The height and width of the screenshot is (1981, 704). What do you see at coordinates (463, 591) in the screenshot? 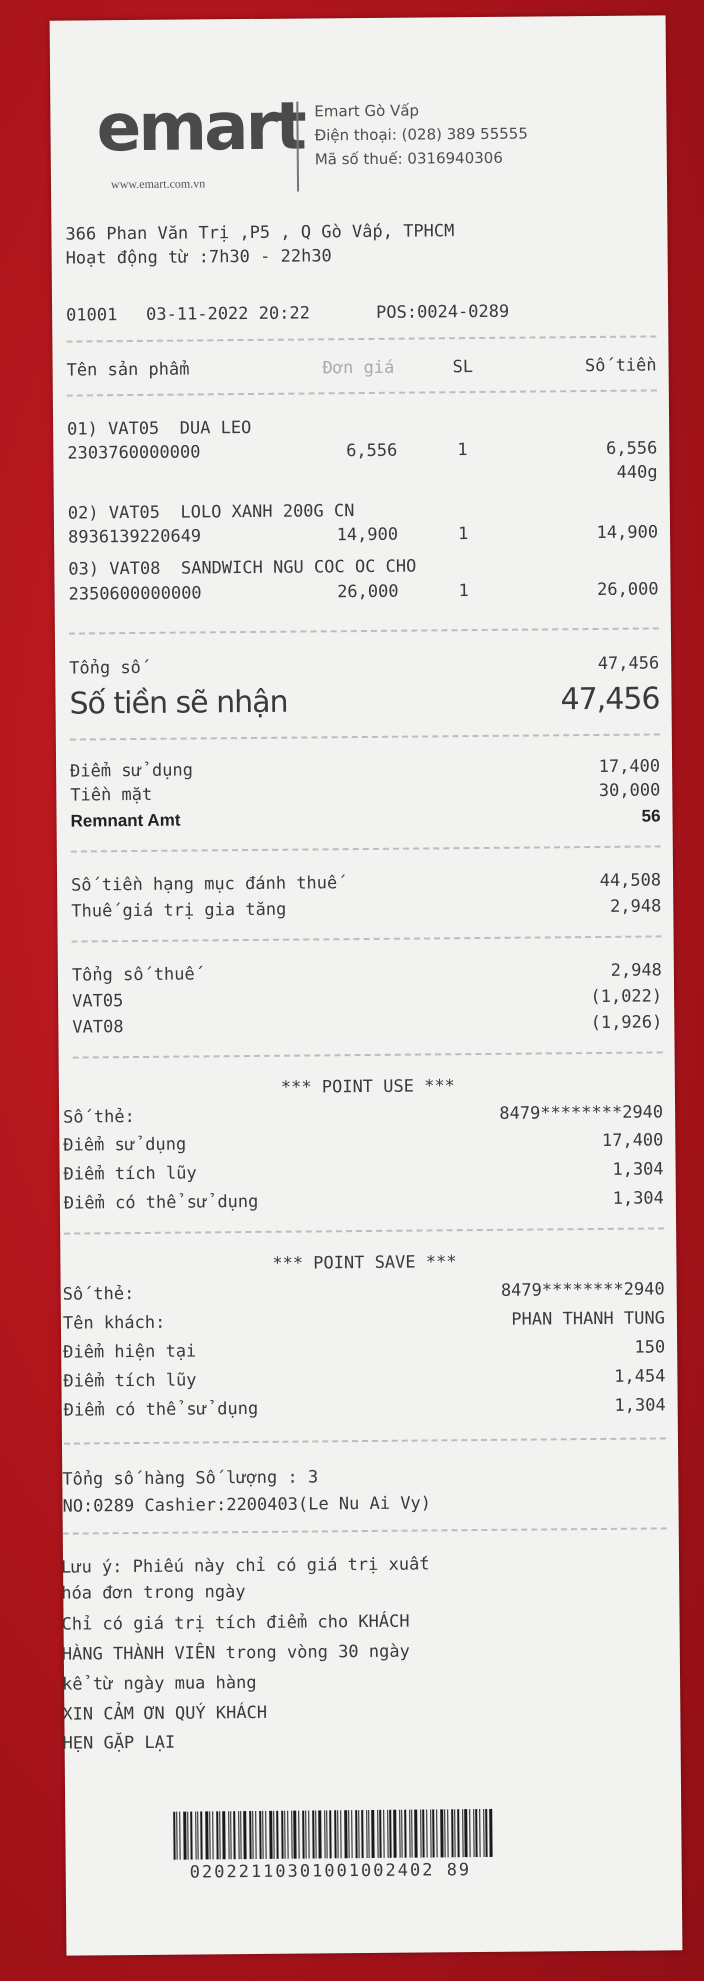
I see `item-qty: 1` at bounding box center [463, 591].